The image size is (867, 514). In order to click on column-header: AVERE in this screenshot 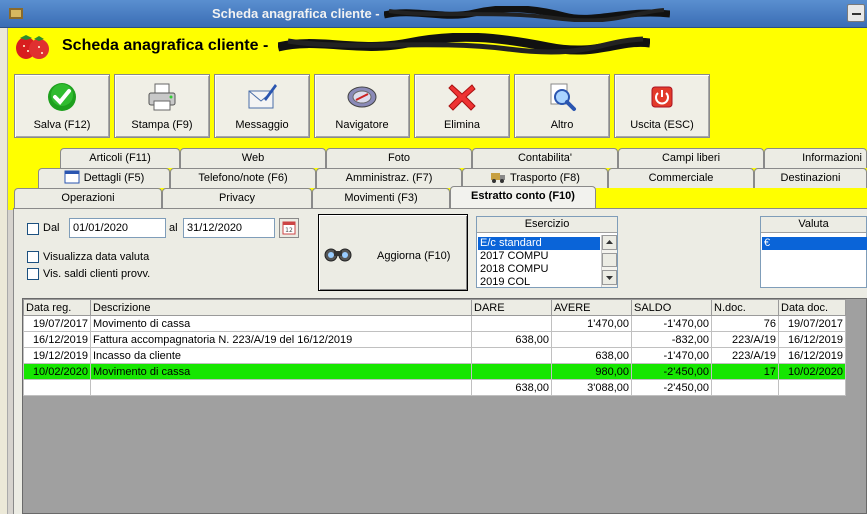, I will do `click(591, 307)`.